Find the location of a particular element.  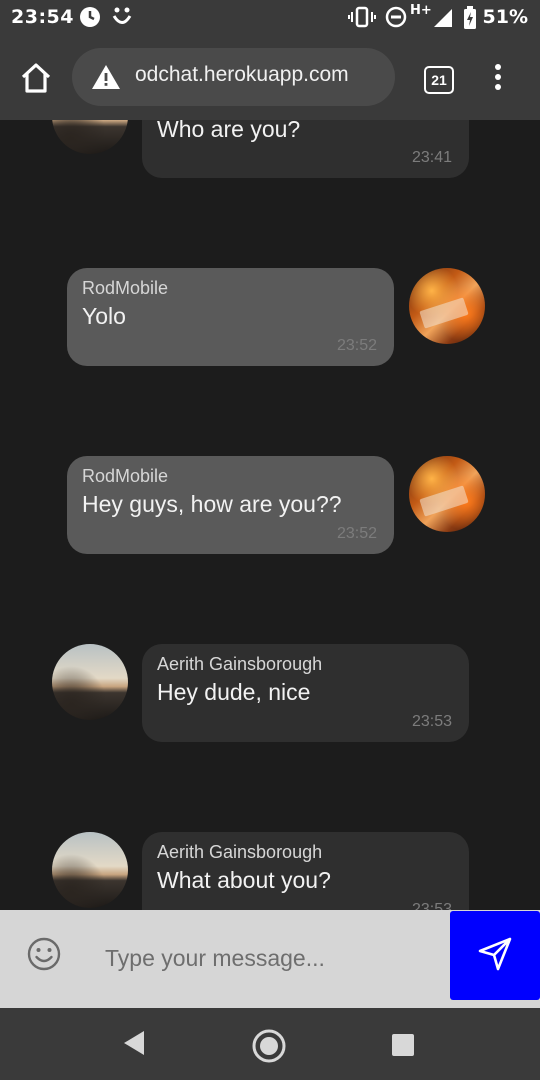

status-bar: 23:54 H+ 51% is located at coordinates (270, 18).